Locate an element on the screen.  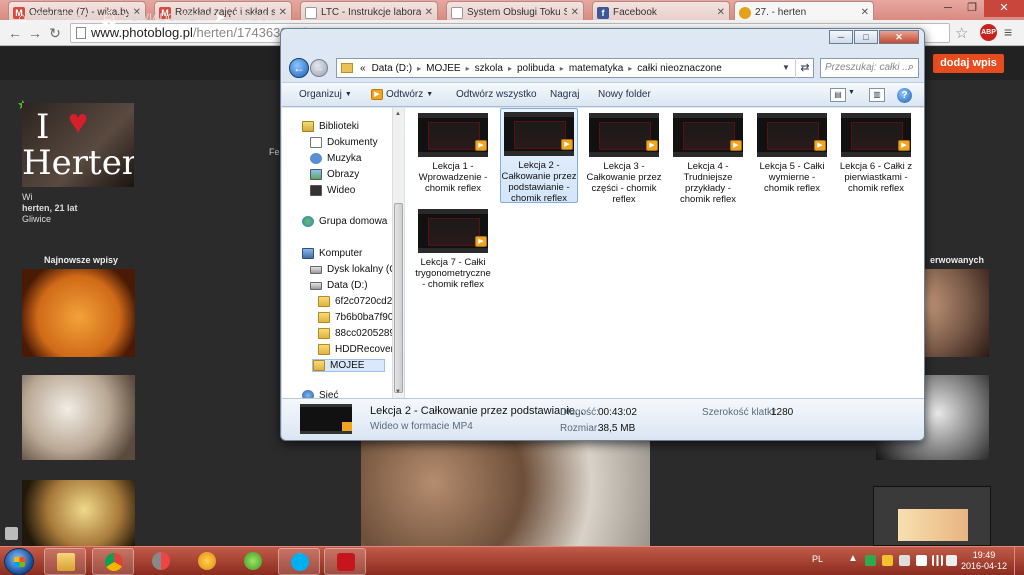
maximize-icon: ❐ is located at coordinates (972, 8).